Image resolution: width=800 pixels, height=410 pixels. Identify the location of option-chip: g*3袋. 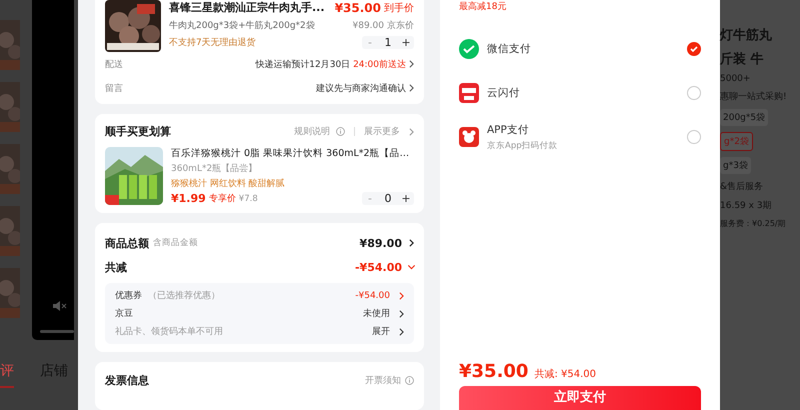
(735, 165).